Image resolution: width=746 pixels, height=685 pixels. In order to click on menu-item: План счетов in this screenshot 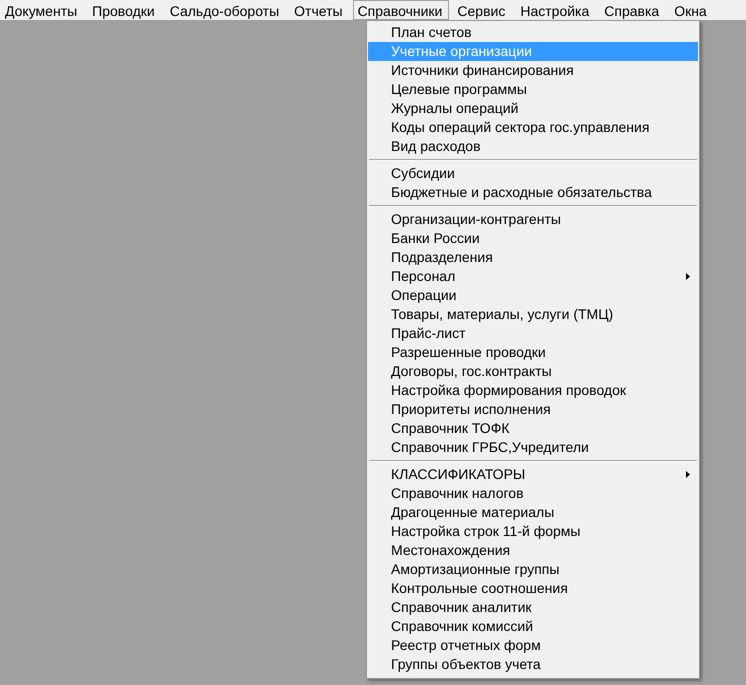, I will do `click(533, 32)`.